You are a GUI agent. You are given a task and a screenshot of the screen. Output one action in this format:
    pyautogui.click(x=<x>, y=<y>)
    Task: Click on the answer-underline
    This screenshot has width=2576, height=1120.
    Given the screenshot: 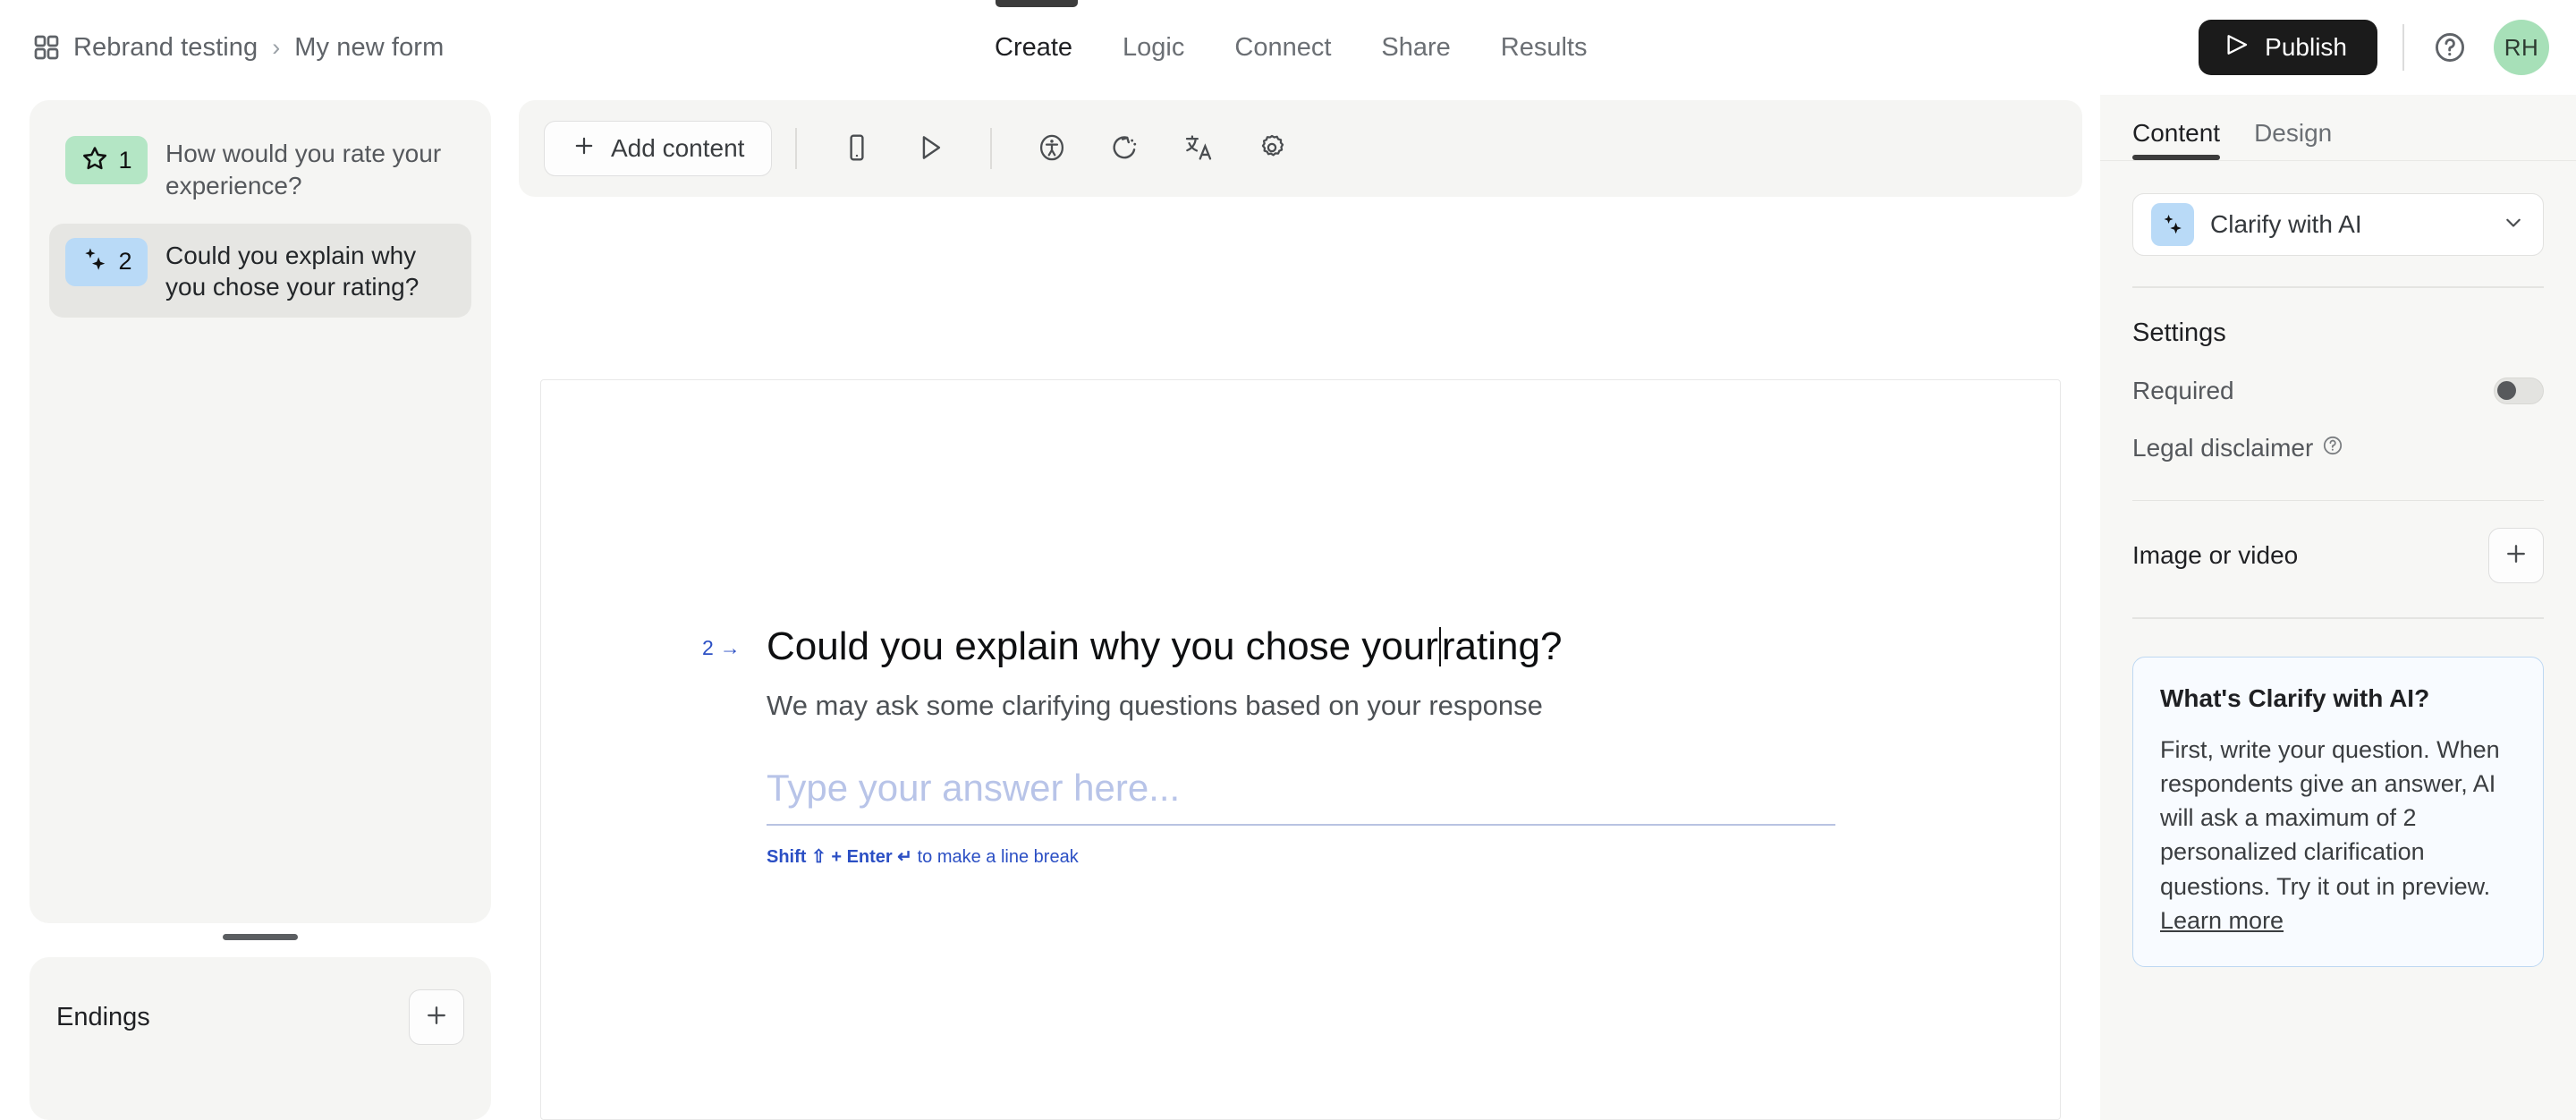 What is the action you would take?
    pyautogui.click(x=1301, y=825)
    